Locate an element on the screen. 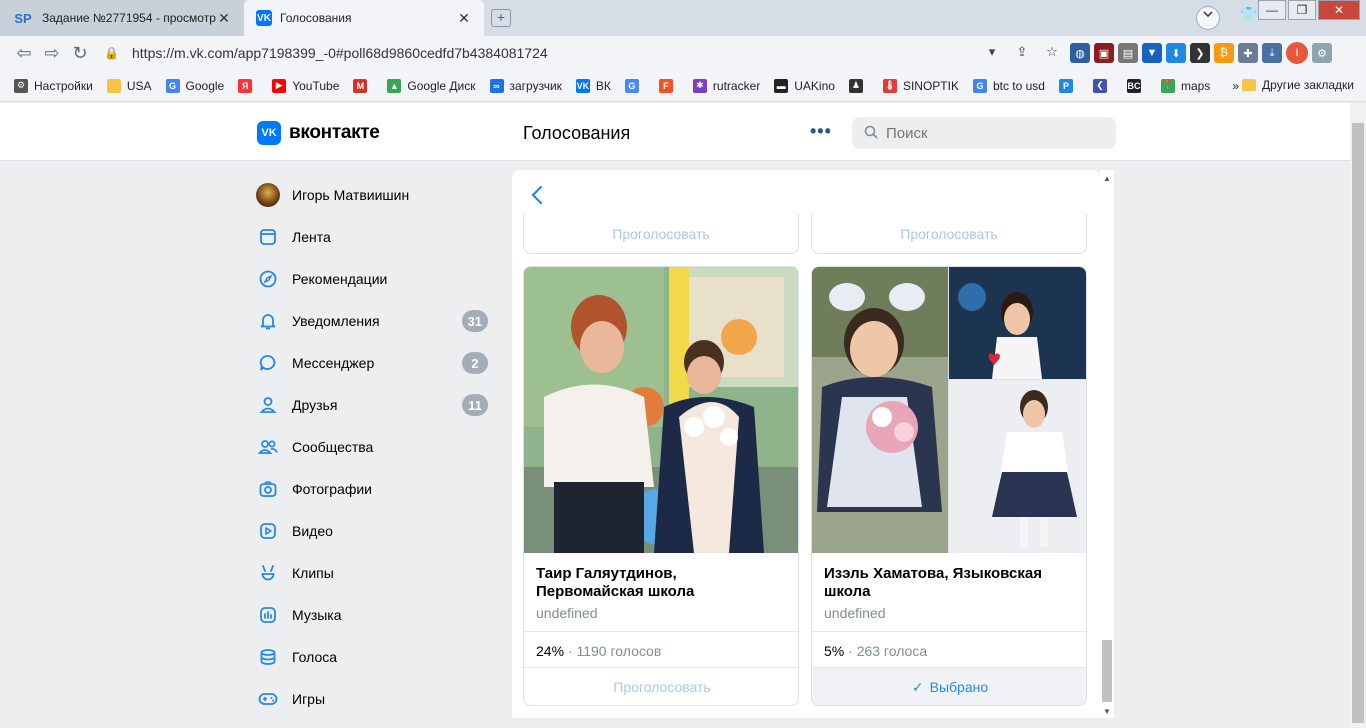 This screenshot has height=728, width=1366. menu-item: Голоса is located at coordinates (374, 657).